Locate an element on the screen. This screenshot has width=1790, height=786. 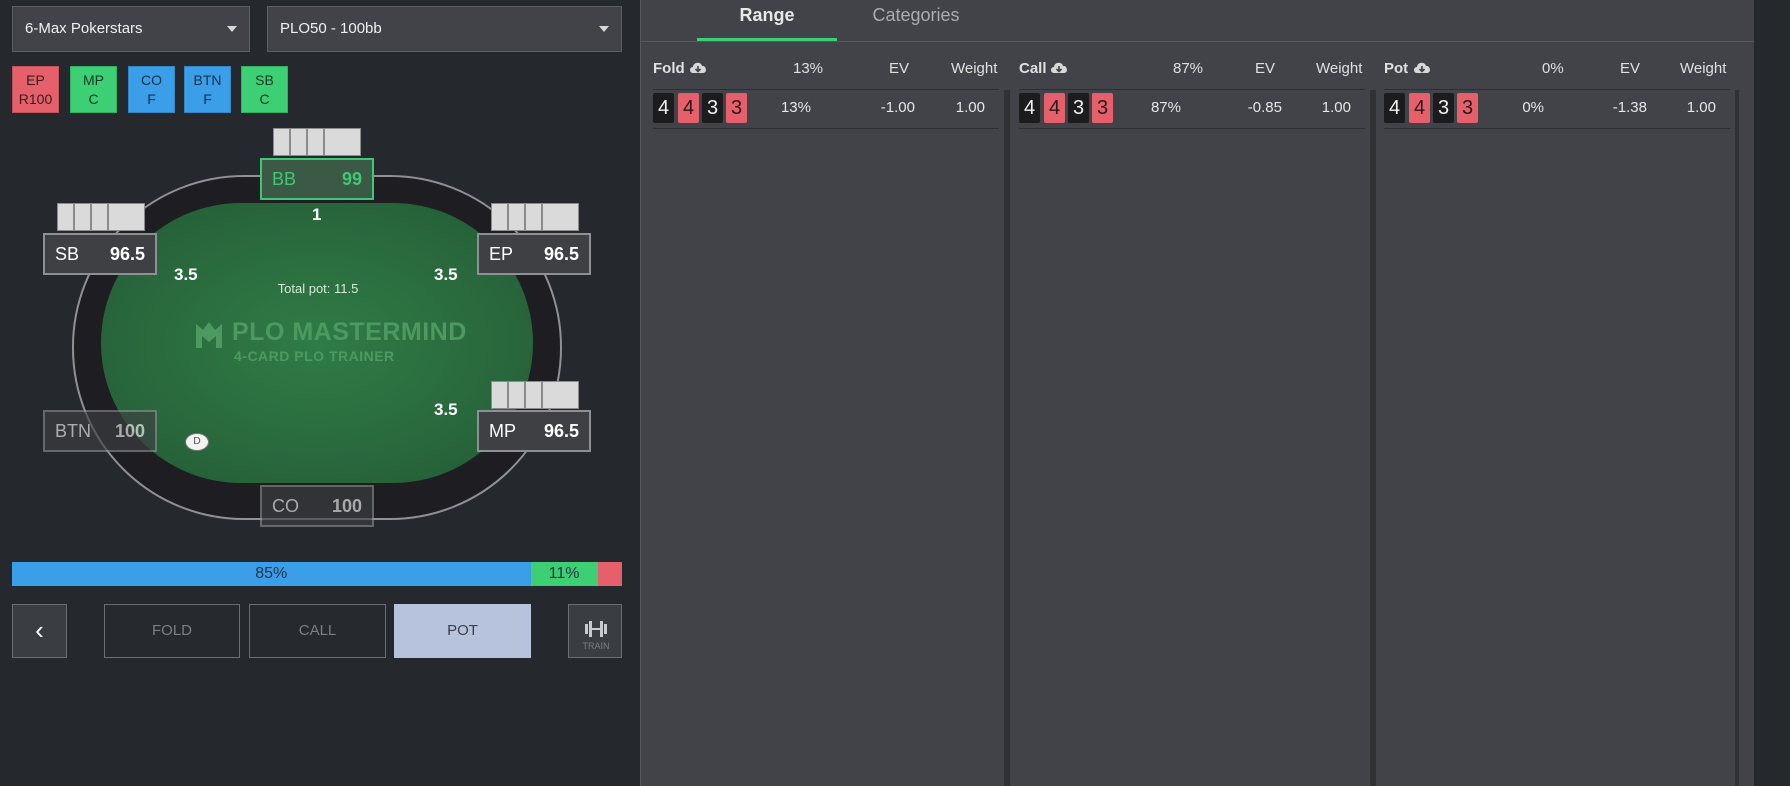
call-button: CALL is located at coordinates (317, 631).